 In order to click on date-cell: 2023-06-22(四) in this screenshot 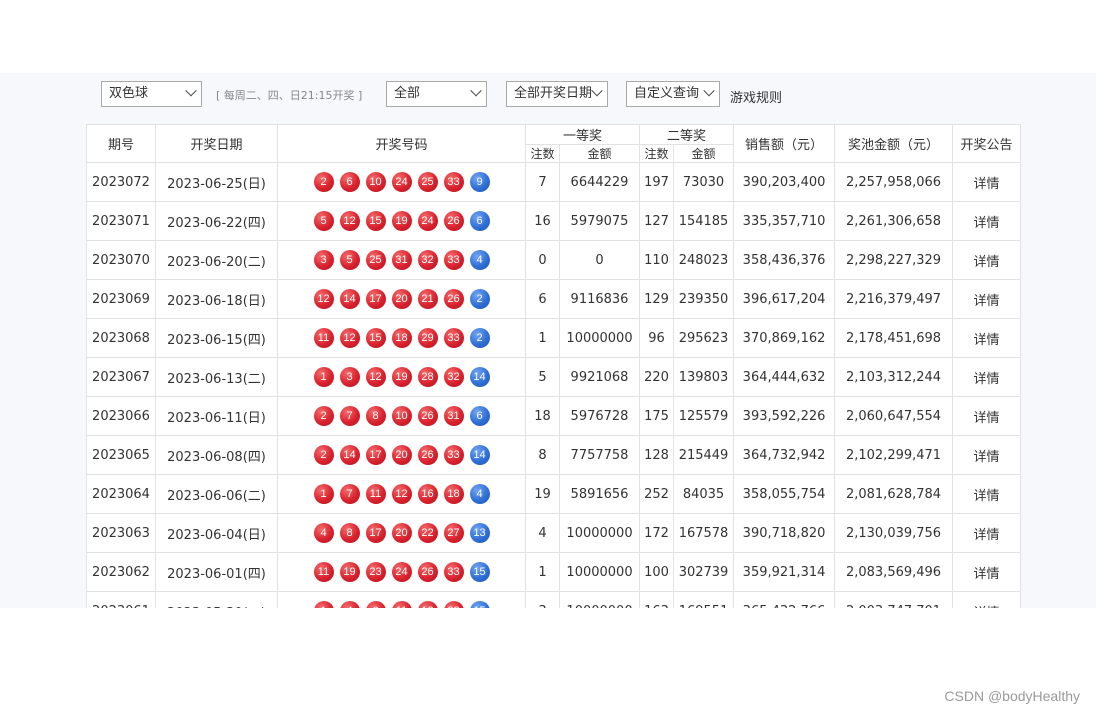, I will do `click(216, 221)`.